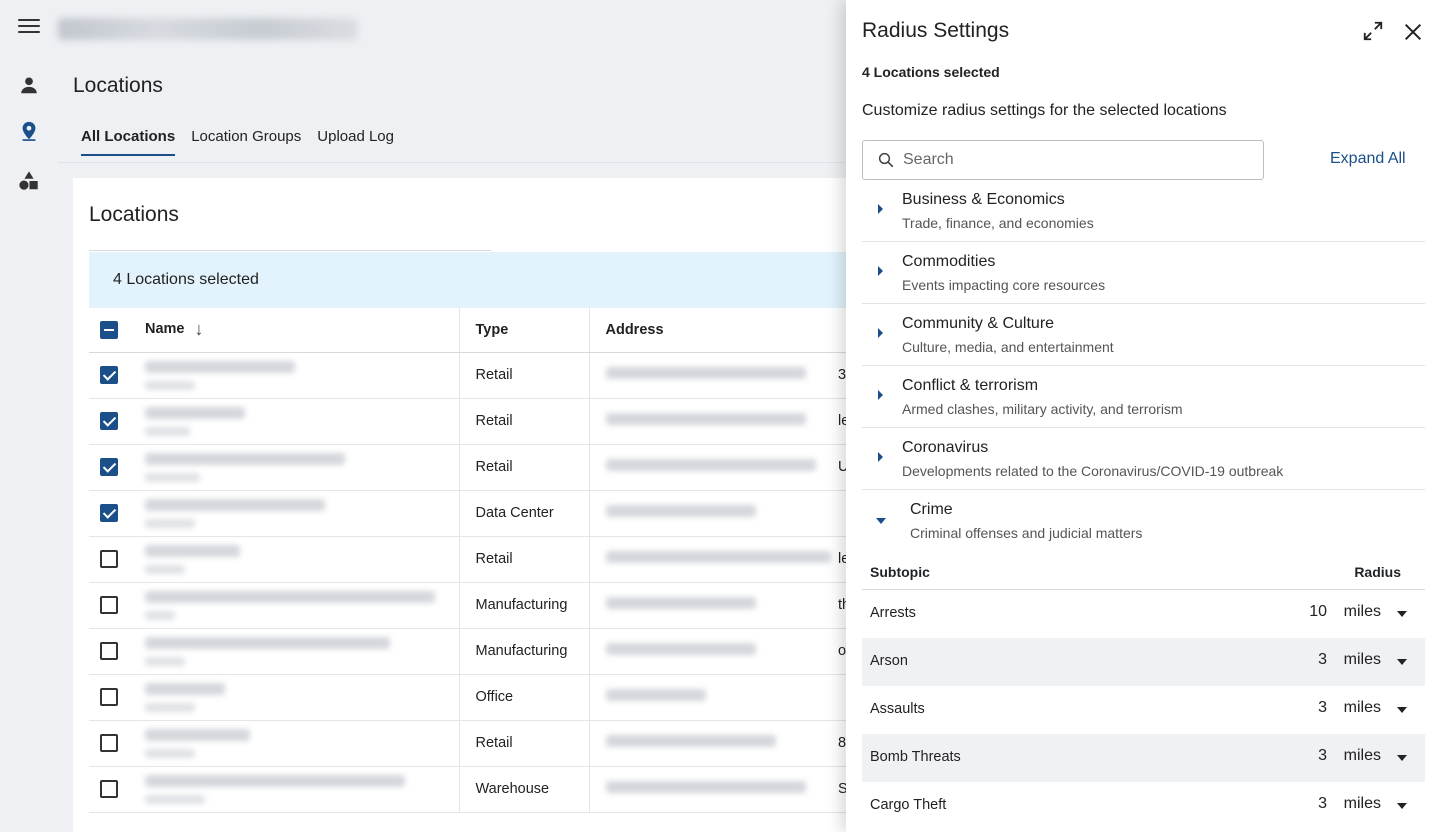 The image size is (1442, 832). Describe the element at coordinates (893, 613) in the screenshot. I see `subtopic-name: Arrests` at that location.